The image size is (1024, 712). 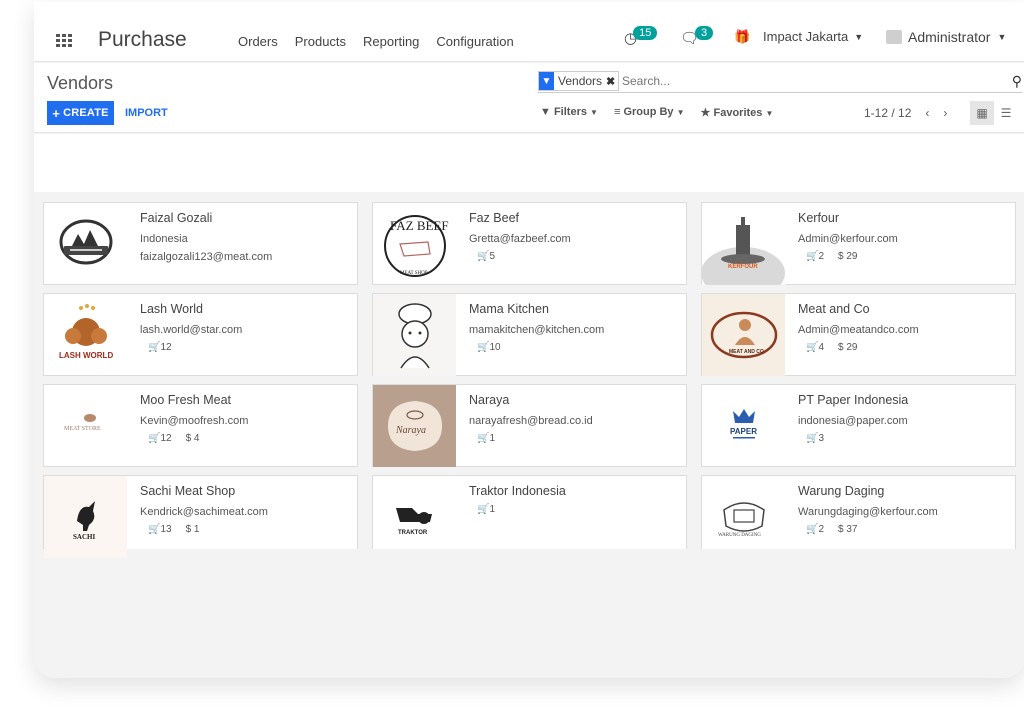 What do you see at coordinates (569, 112) in the screenshot?
I see `filters-dropdown: ▼ Filters ▼` at bounding box center [569, 112].